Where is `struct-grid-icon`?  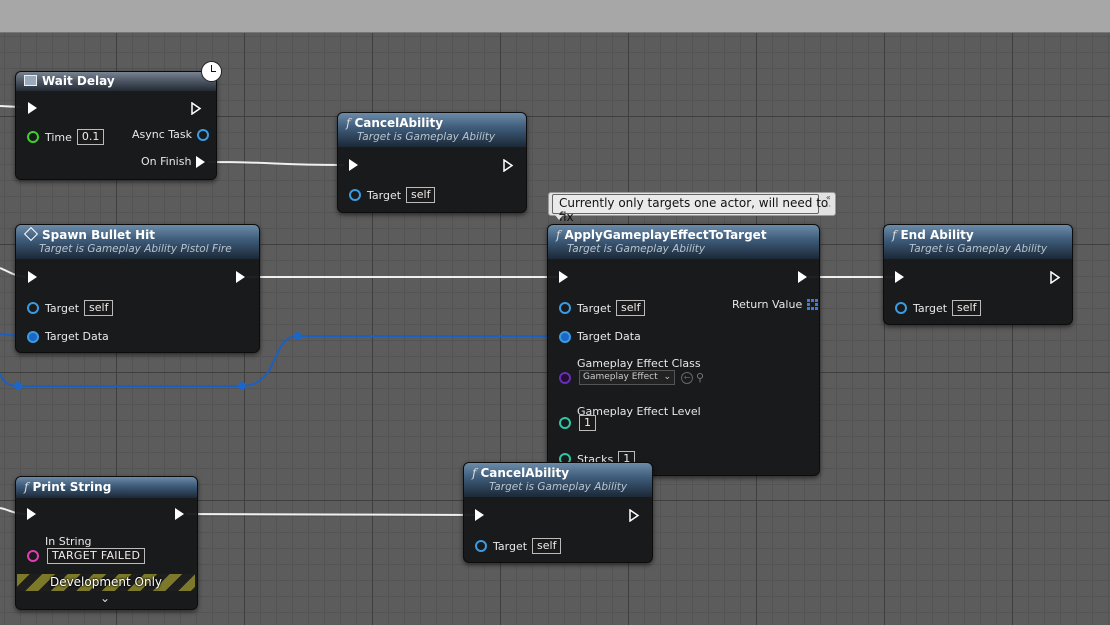
struct-grid-icon is located at coordinates (813, 304).